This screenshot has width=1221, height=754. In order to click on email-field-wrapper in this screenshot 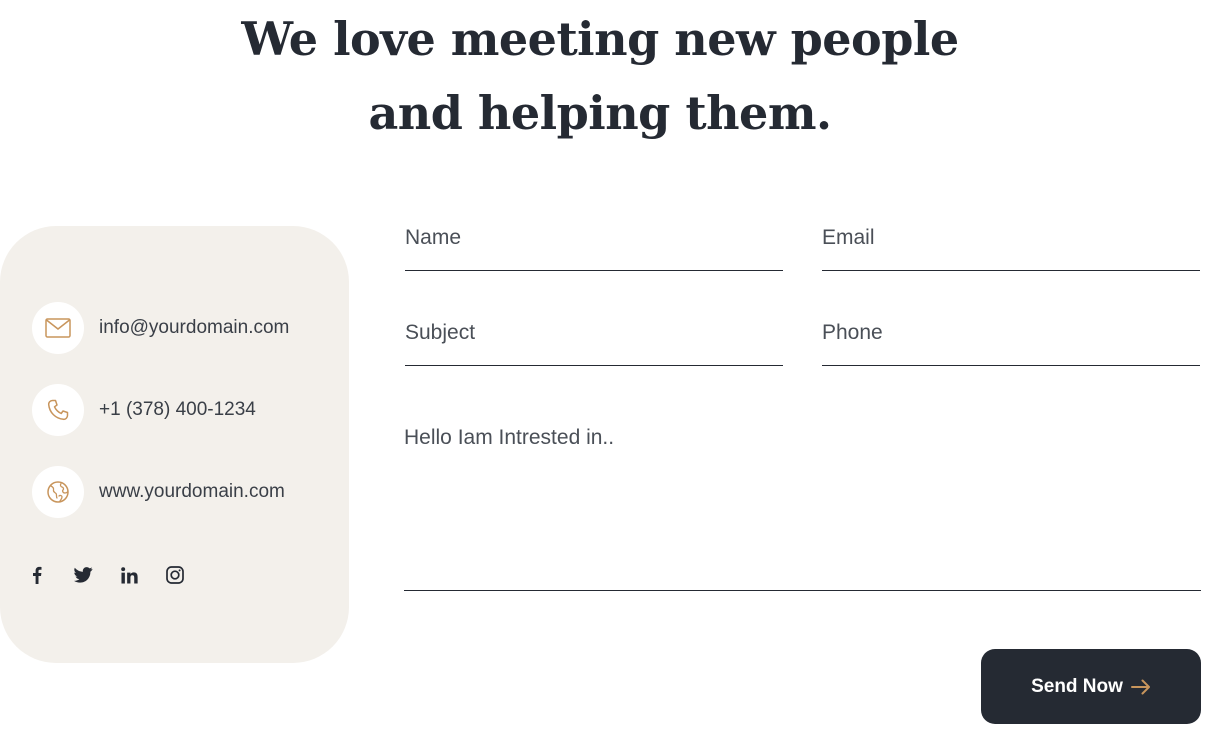, I will do `click(1011, 248)`.